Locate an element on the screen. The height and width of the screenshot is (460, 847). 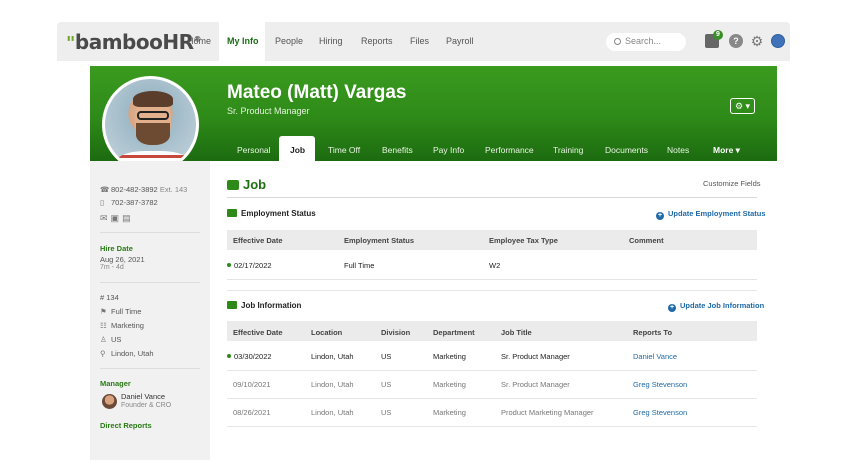
column-header: Department is located at coordinates (454, 332).